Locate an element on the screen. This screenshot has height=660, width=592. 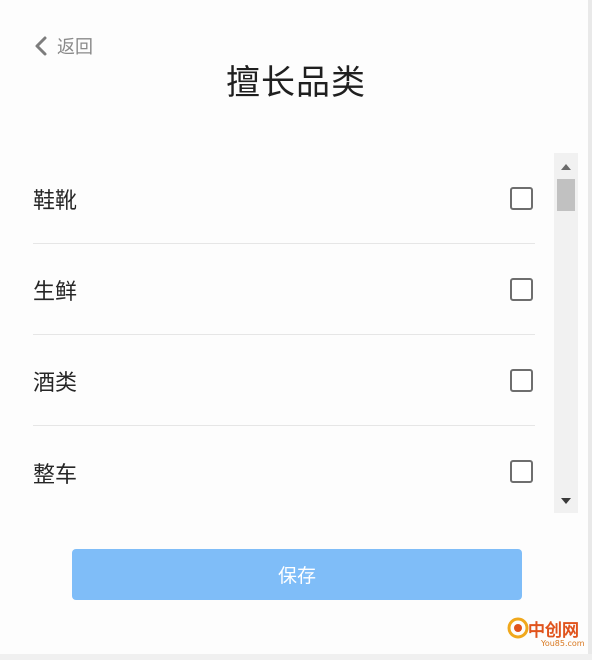
watermark-emblem-icon is located at coordinates (518, 630).